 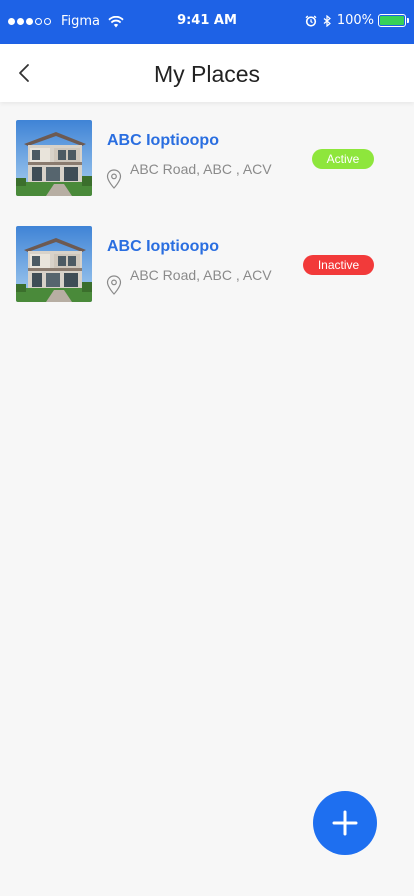 I want to click on status-badge: Active, so click(x=343, y=159).